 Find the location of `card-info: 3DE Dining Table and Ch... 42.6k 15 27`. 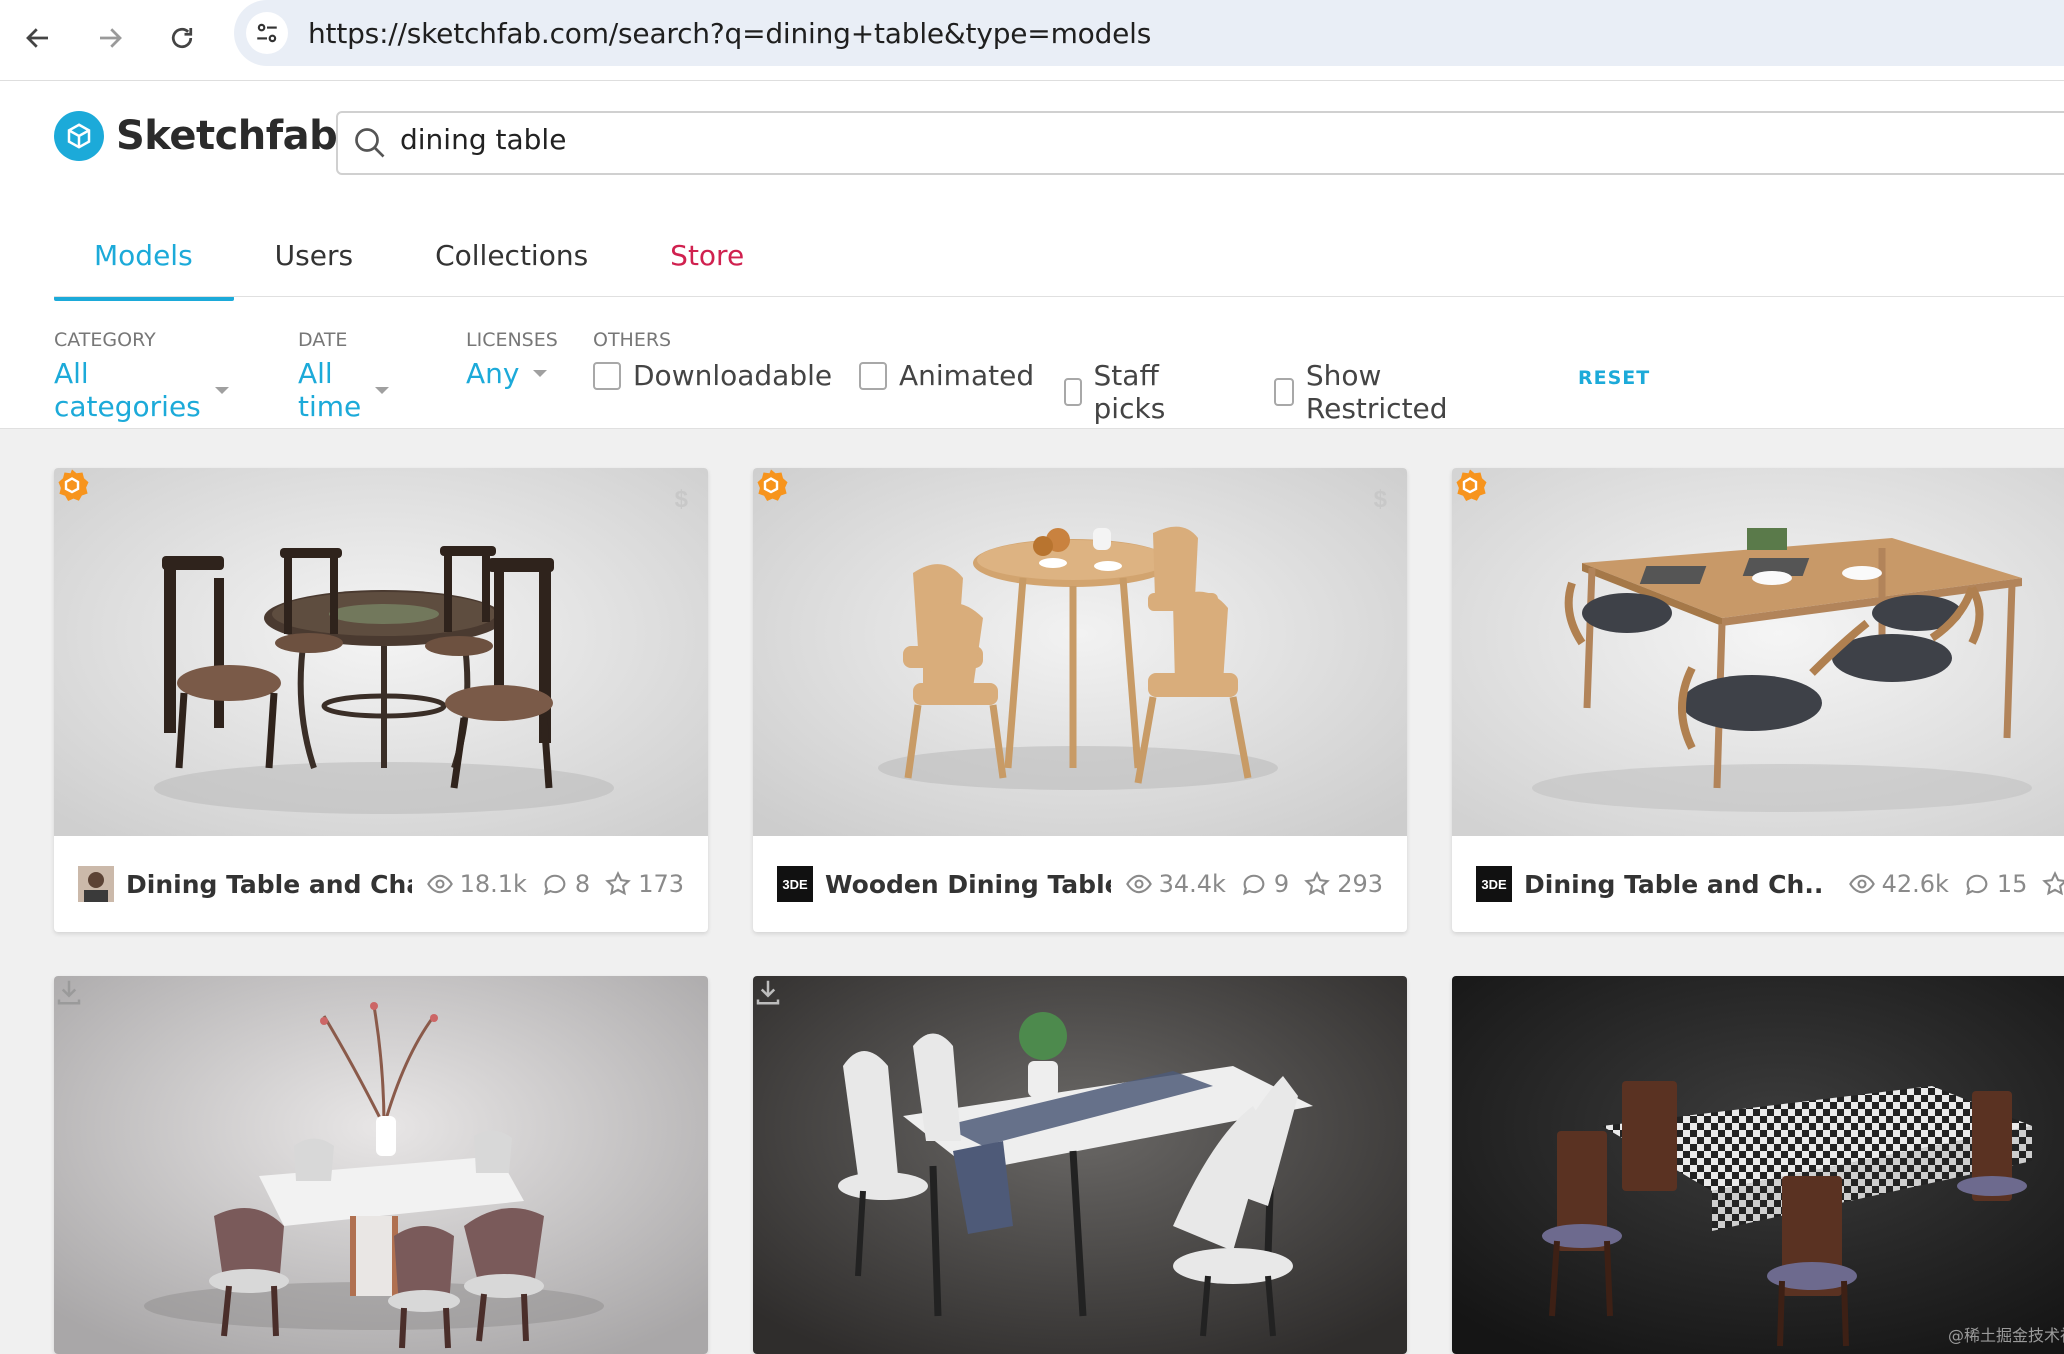

card-info: 3DE Dining Table and Ch... 42.6k 15 27 is located at coordinates (1758, 884).